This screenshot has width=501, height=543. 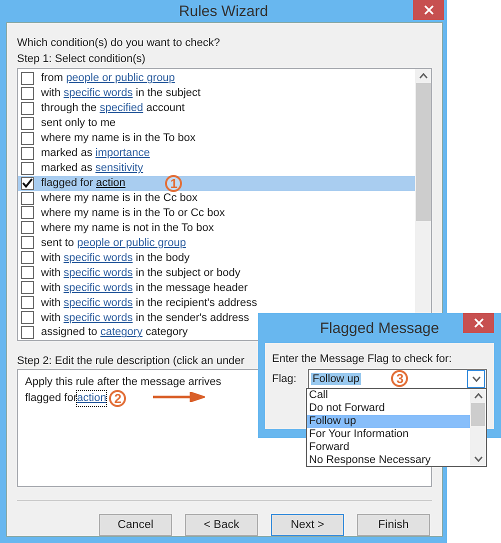 I want to click on condition-text: marked as importance, so click(x=95, y=153).